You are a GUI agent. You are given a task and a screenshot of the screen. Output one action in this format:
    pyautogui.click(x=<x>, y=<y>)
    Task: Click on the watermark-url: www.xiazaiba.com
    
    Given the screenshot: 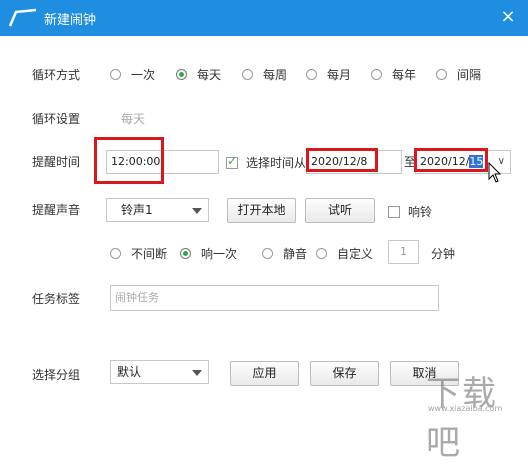 What is the action you would take?
    pyautogui.click(x=465, y=408)
    